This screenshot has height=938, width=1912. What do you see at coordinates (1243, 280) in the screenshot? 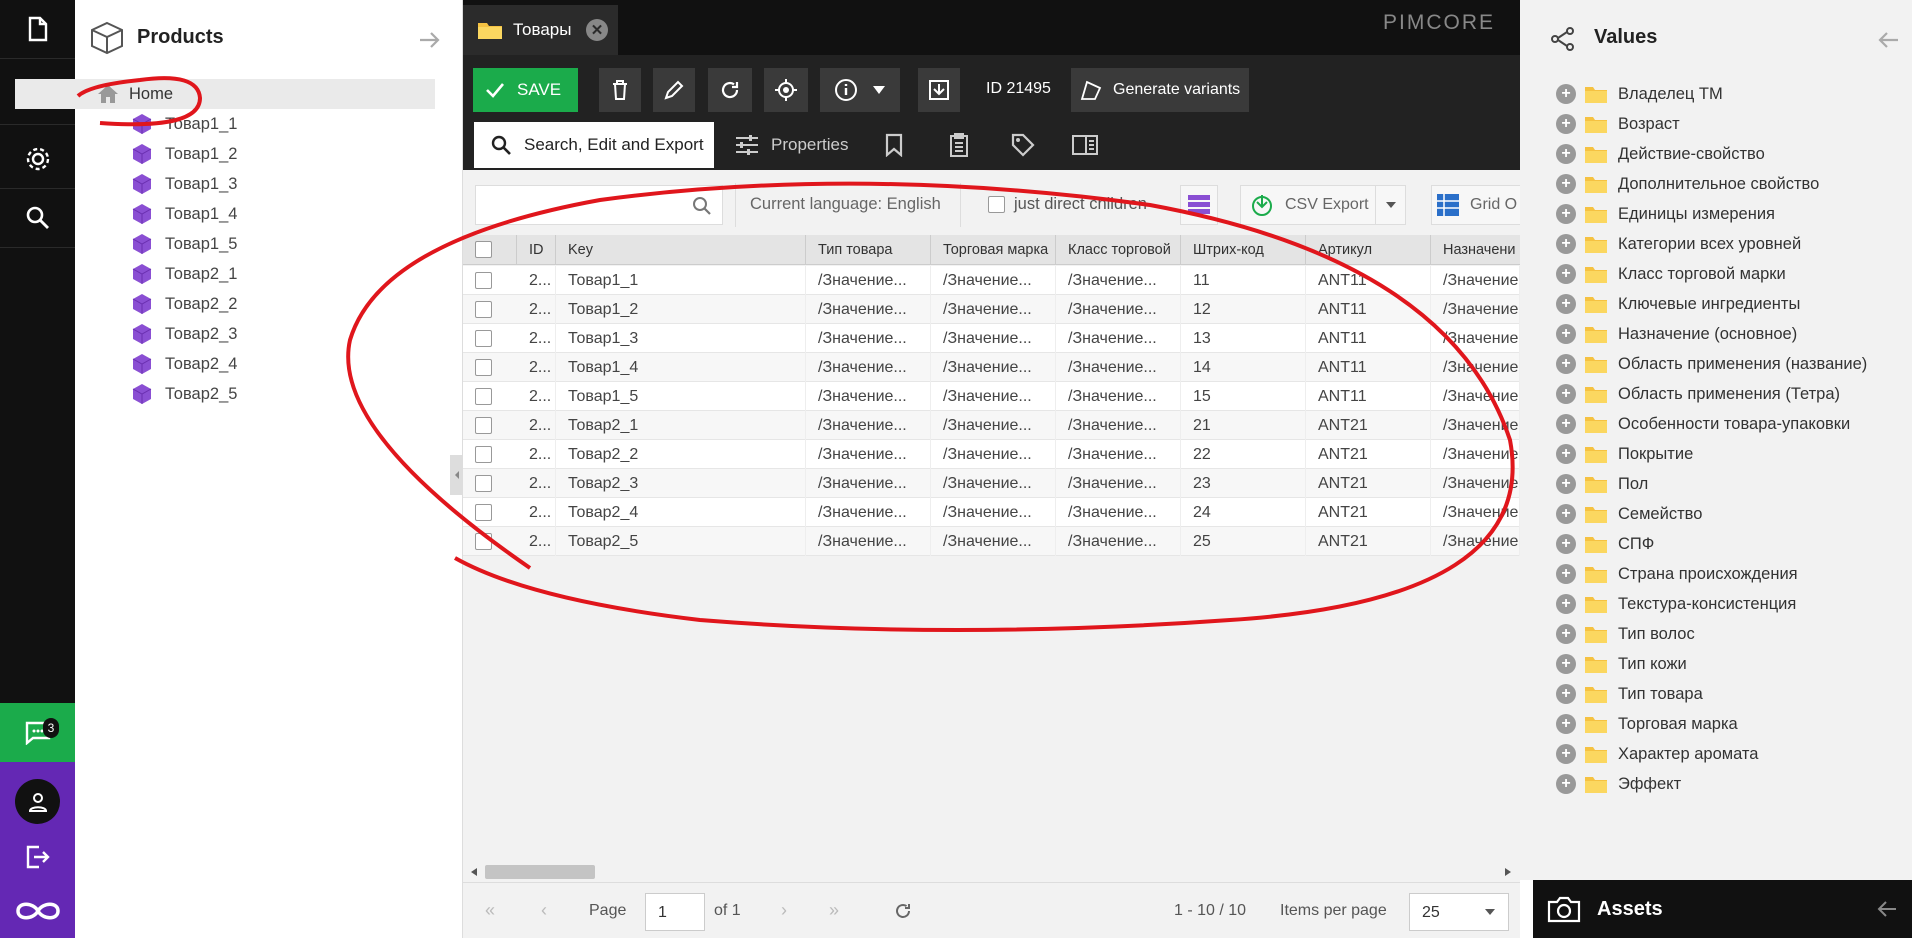
I see `cell-barcode: 11` at bounding box center [1243, 280].